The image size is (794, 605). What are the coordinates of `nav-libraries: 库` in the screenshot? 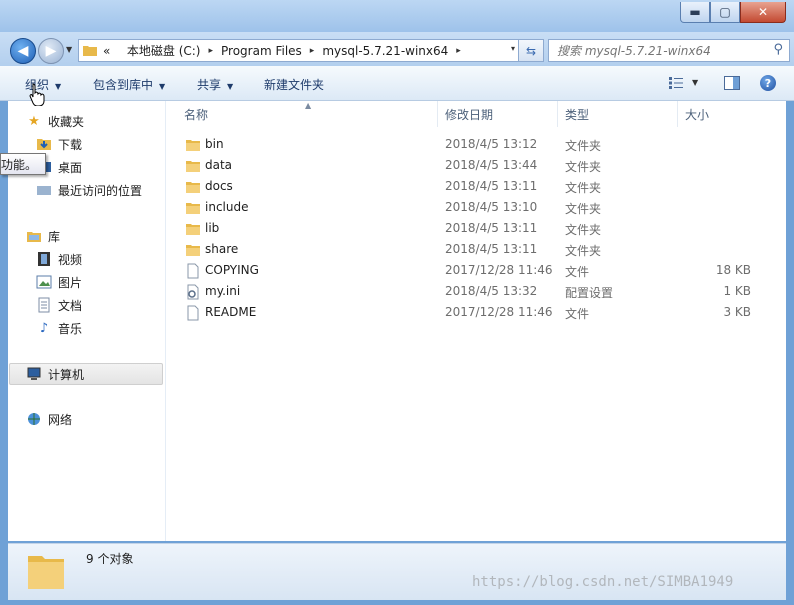 It's located at (43, 236).